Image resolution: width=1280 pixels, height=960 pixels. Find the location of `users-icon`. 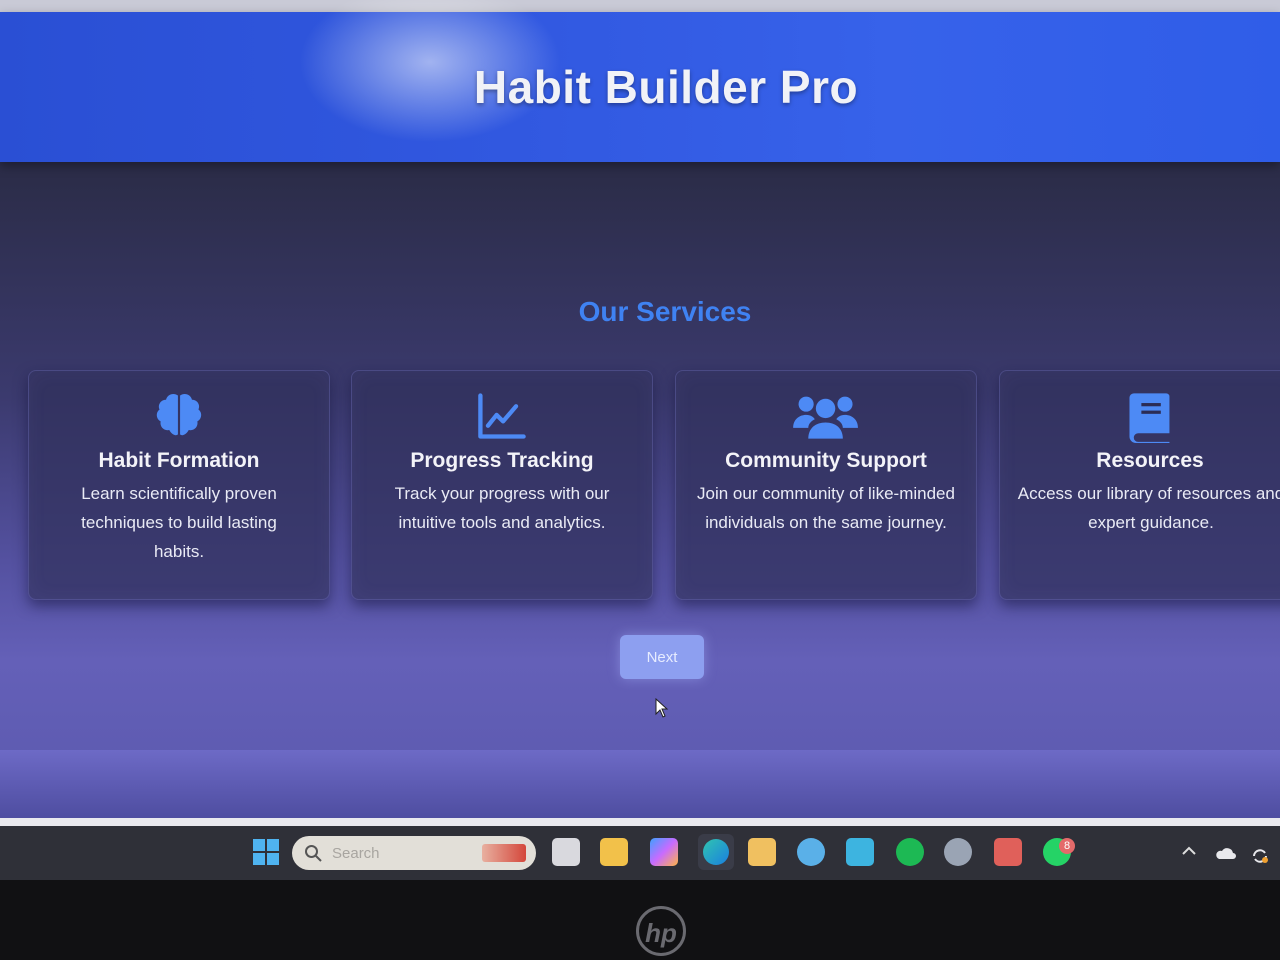

users-icon is located at coordinates (826, 416).